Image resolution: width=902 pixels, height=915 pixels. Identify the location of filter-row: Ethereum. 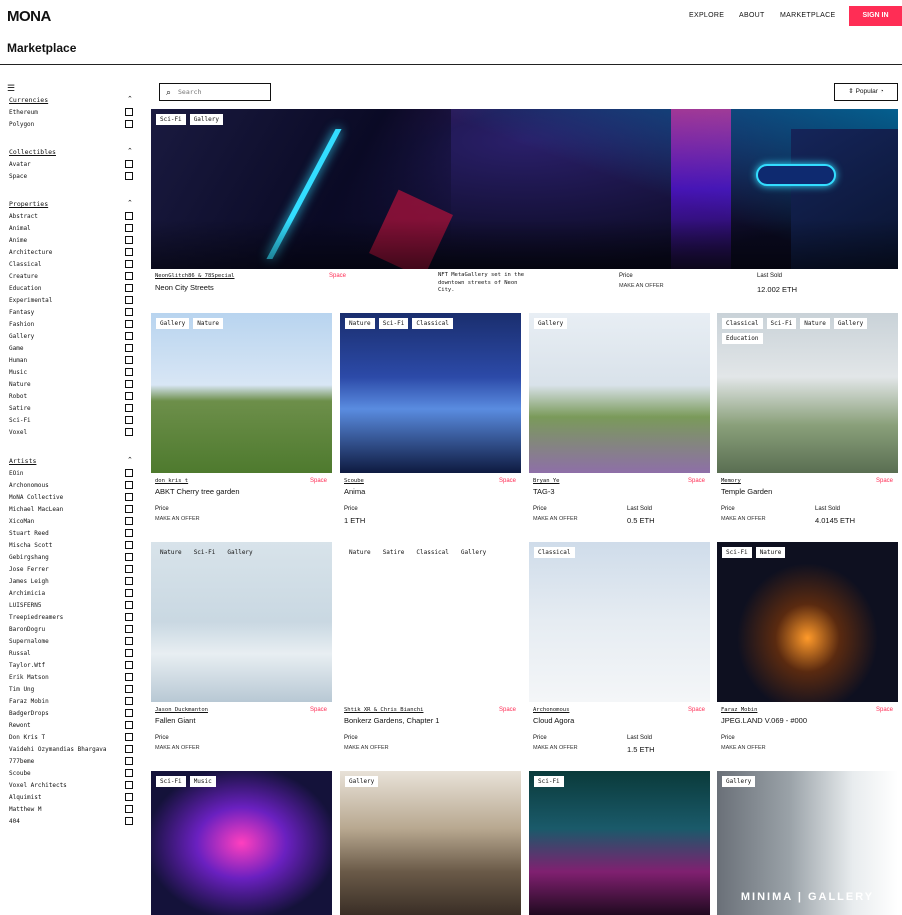
(71, 113).